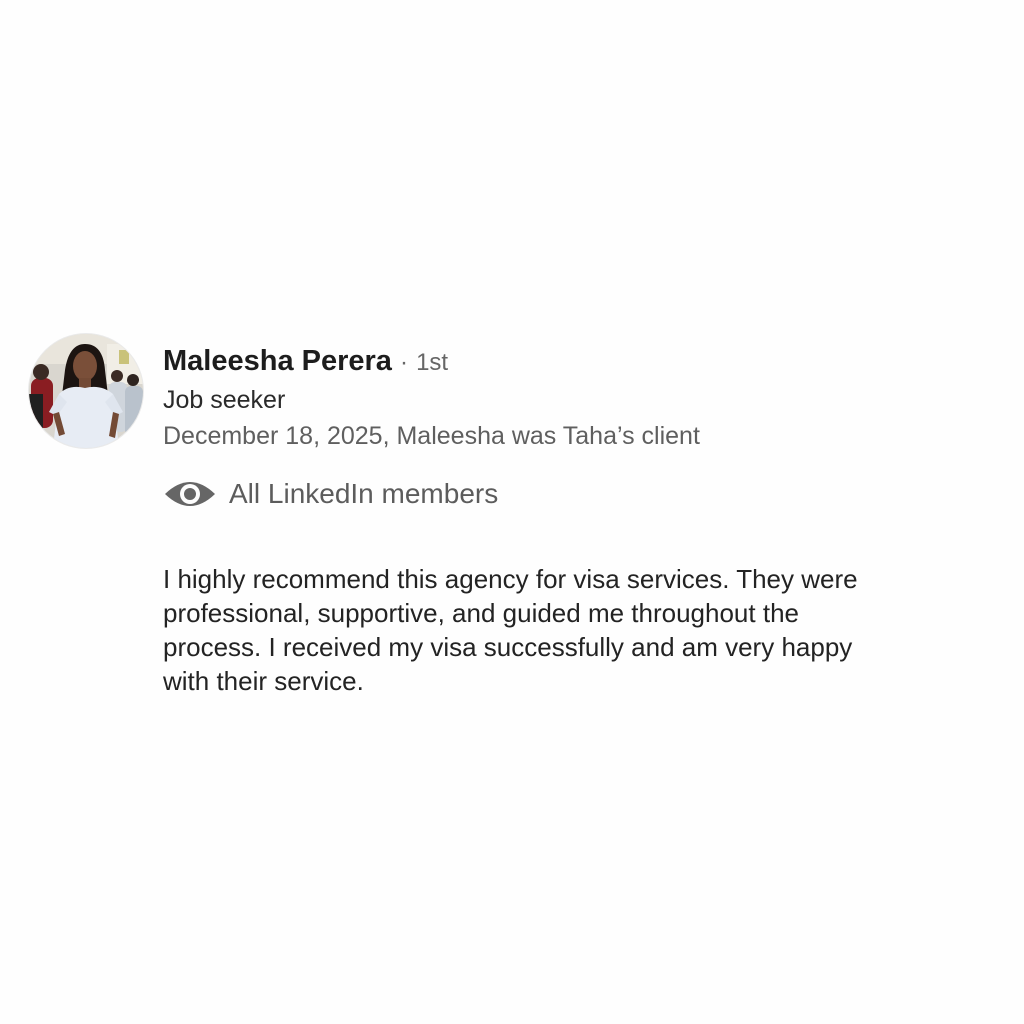 This screenshot has height=1024, width=1024. I want to click on author-headline: Job seeker, so click(224, 400).